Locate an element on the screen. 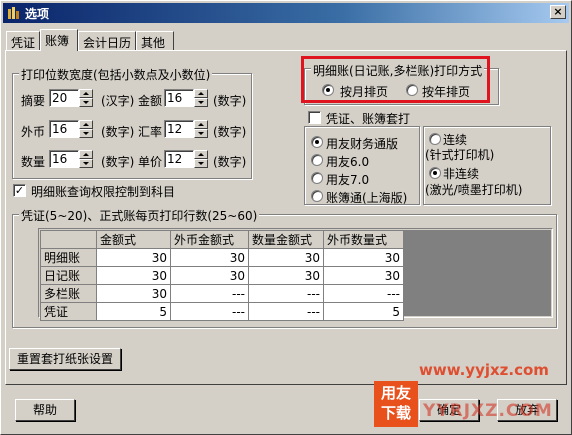  table-row: 凭证 5 --- --- 5 is located at coordinates (222, 311).